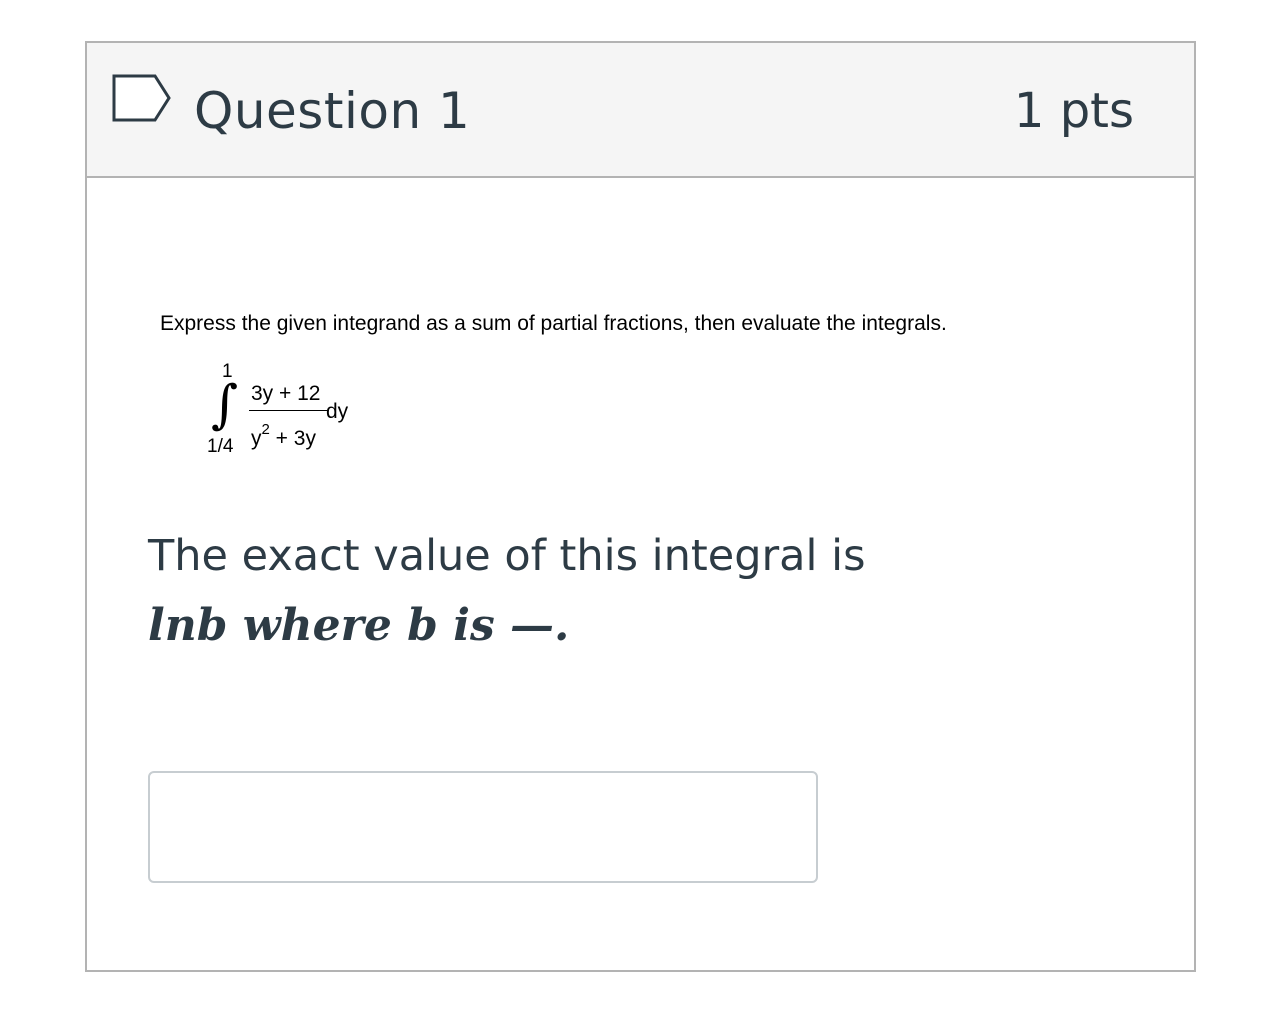 The image size is (1284, 1022). I want to click on answer-input, so click(483, 827).